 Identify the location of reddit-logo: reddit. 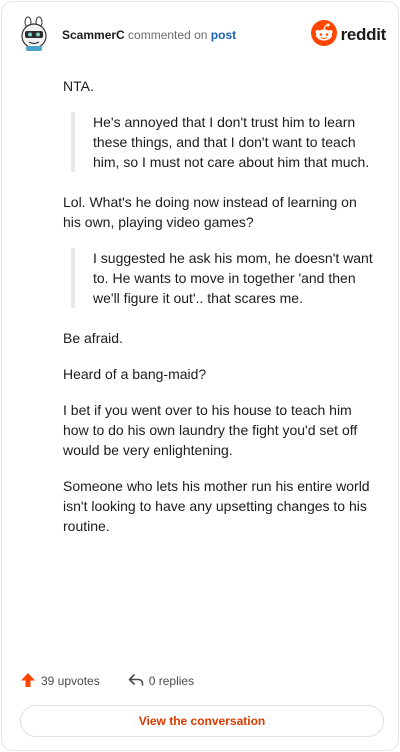
(348, 35).